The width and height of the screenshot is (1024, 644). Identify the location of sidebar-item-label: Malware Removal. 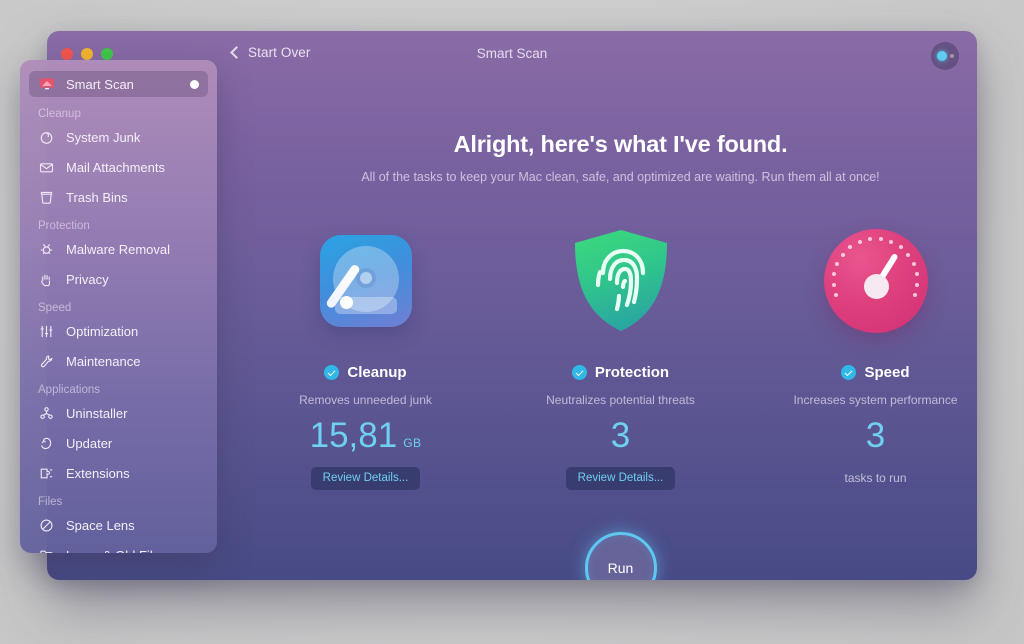
(118, 249).